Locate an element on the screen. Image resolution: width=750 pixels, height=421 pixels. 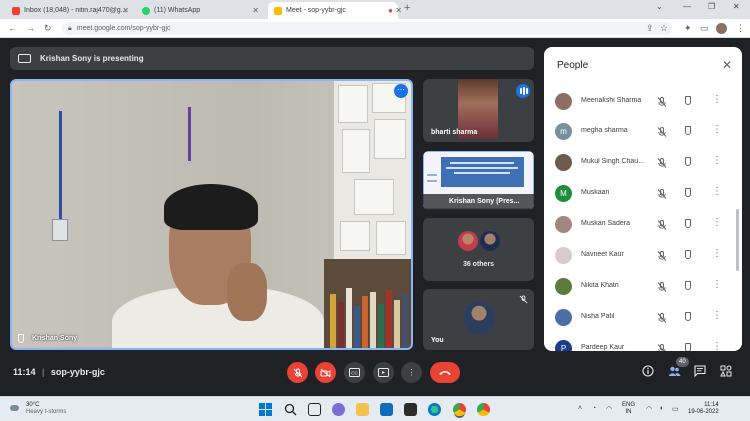
profile-avatar is located at coordinates (721, 28).